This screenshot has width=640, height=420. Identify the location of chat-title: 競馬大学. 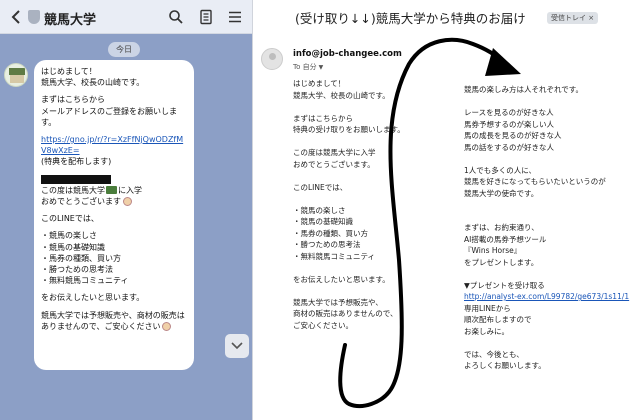
(70, 20).